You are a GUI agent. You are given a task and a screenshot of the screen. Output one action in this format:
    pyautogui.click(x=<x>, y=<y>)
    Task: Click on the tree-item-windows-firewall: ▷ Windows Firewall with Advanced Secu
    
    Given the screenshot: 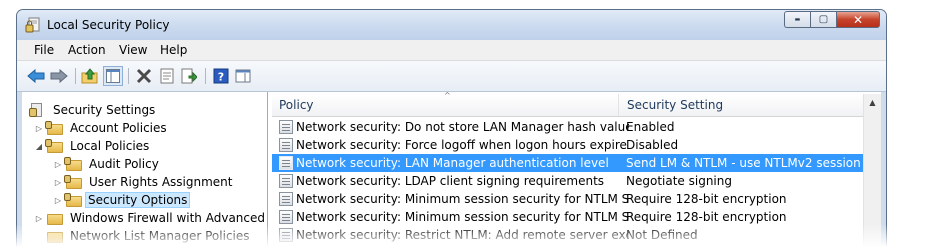 What is the action you would take?
    pyautogui.click(x=150, y=218)
    